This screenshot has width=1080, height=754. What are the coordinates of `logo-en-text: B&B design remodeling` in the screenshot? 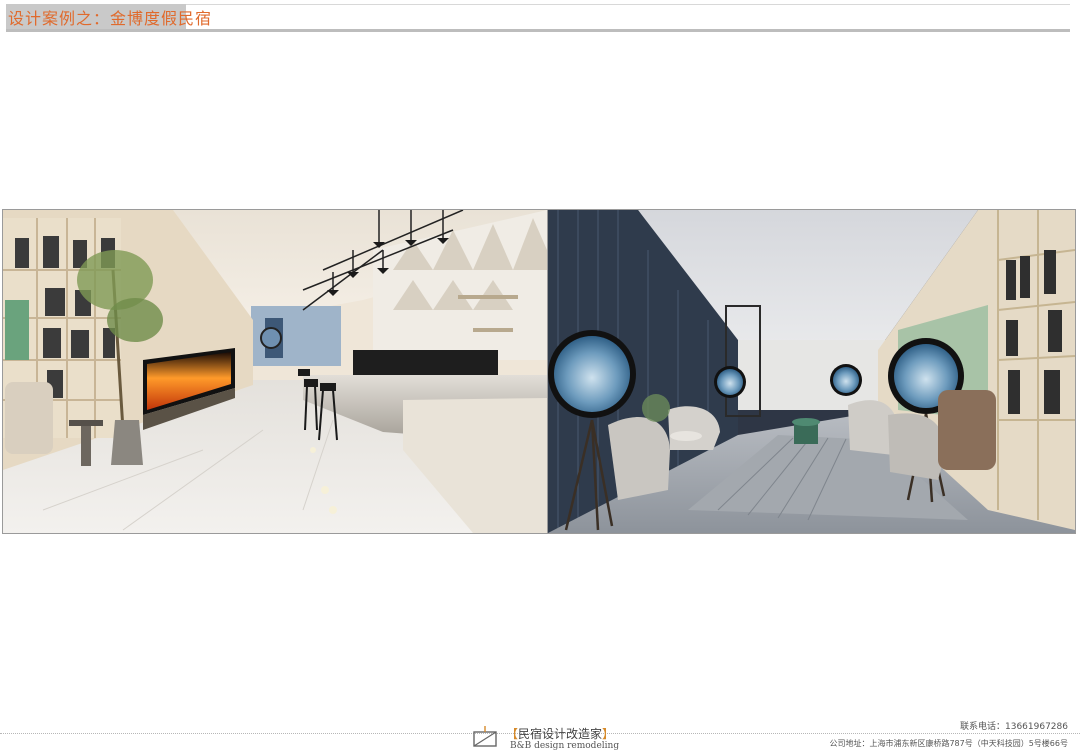 It's located at (565, 746).